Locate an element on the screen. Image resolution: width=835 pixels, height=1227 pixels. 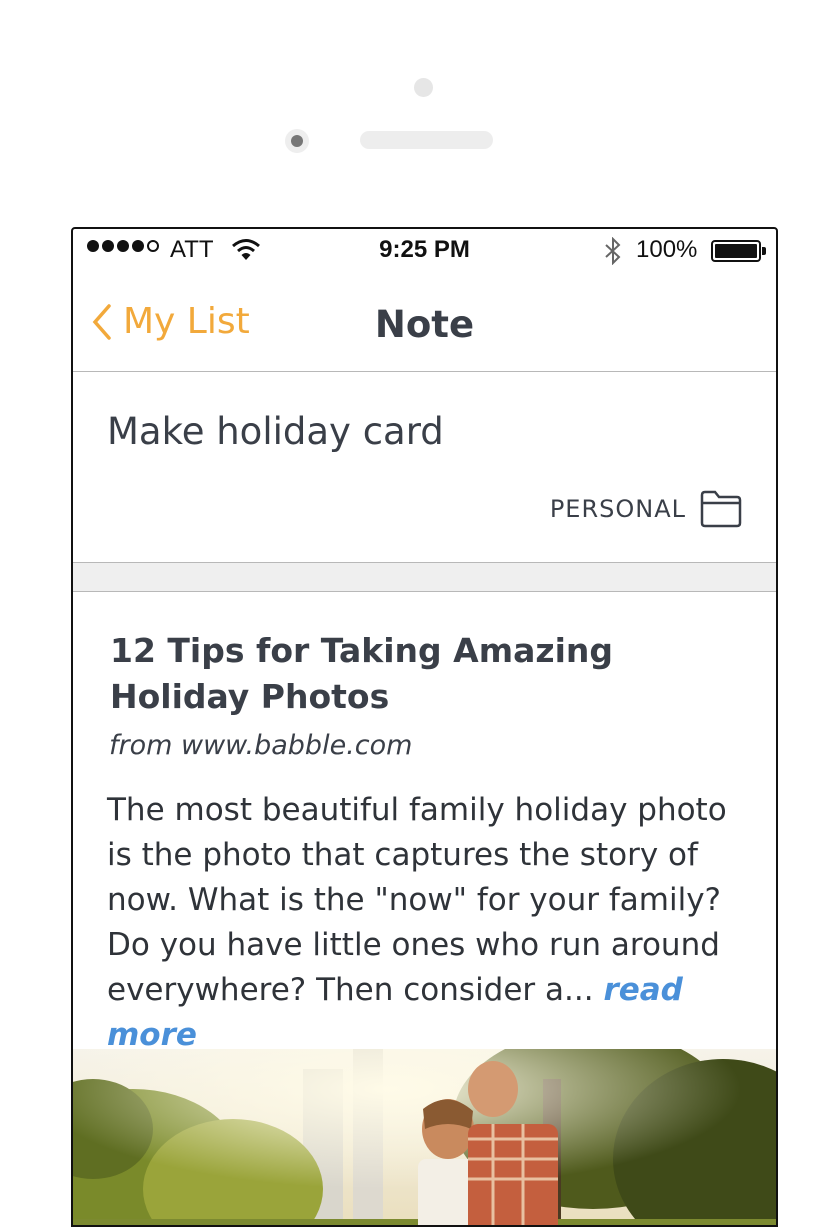
note-title: Make holiday card is located at coordinates (275, 431).